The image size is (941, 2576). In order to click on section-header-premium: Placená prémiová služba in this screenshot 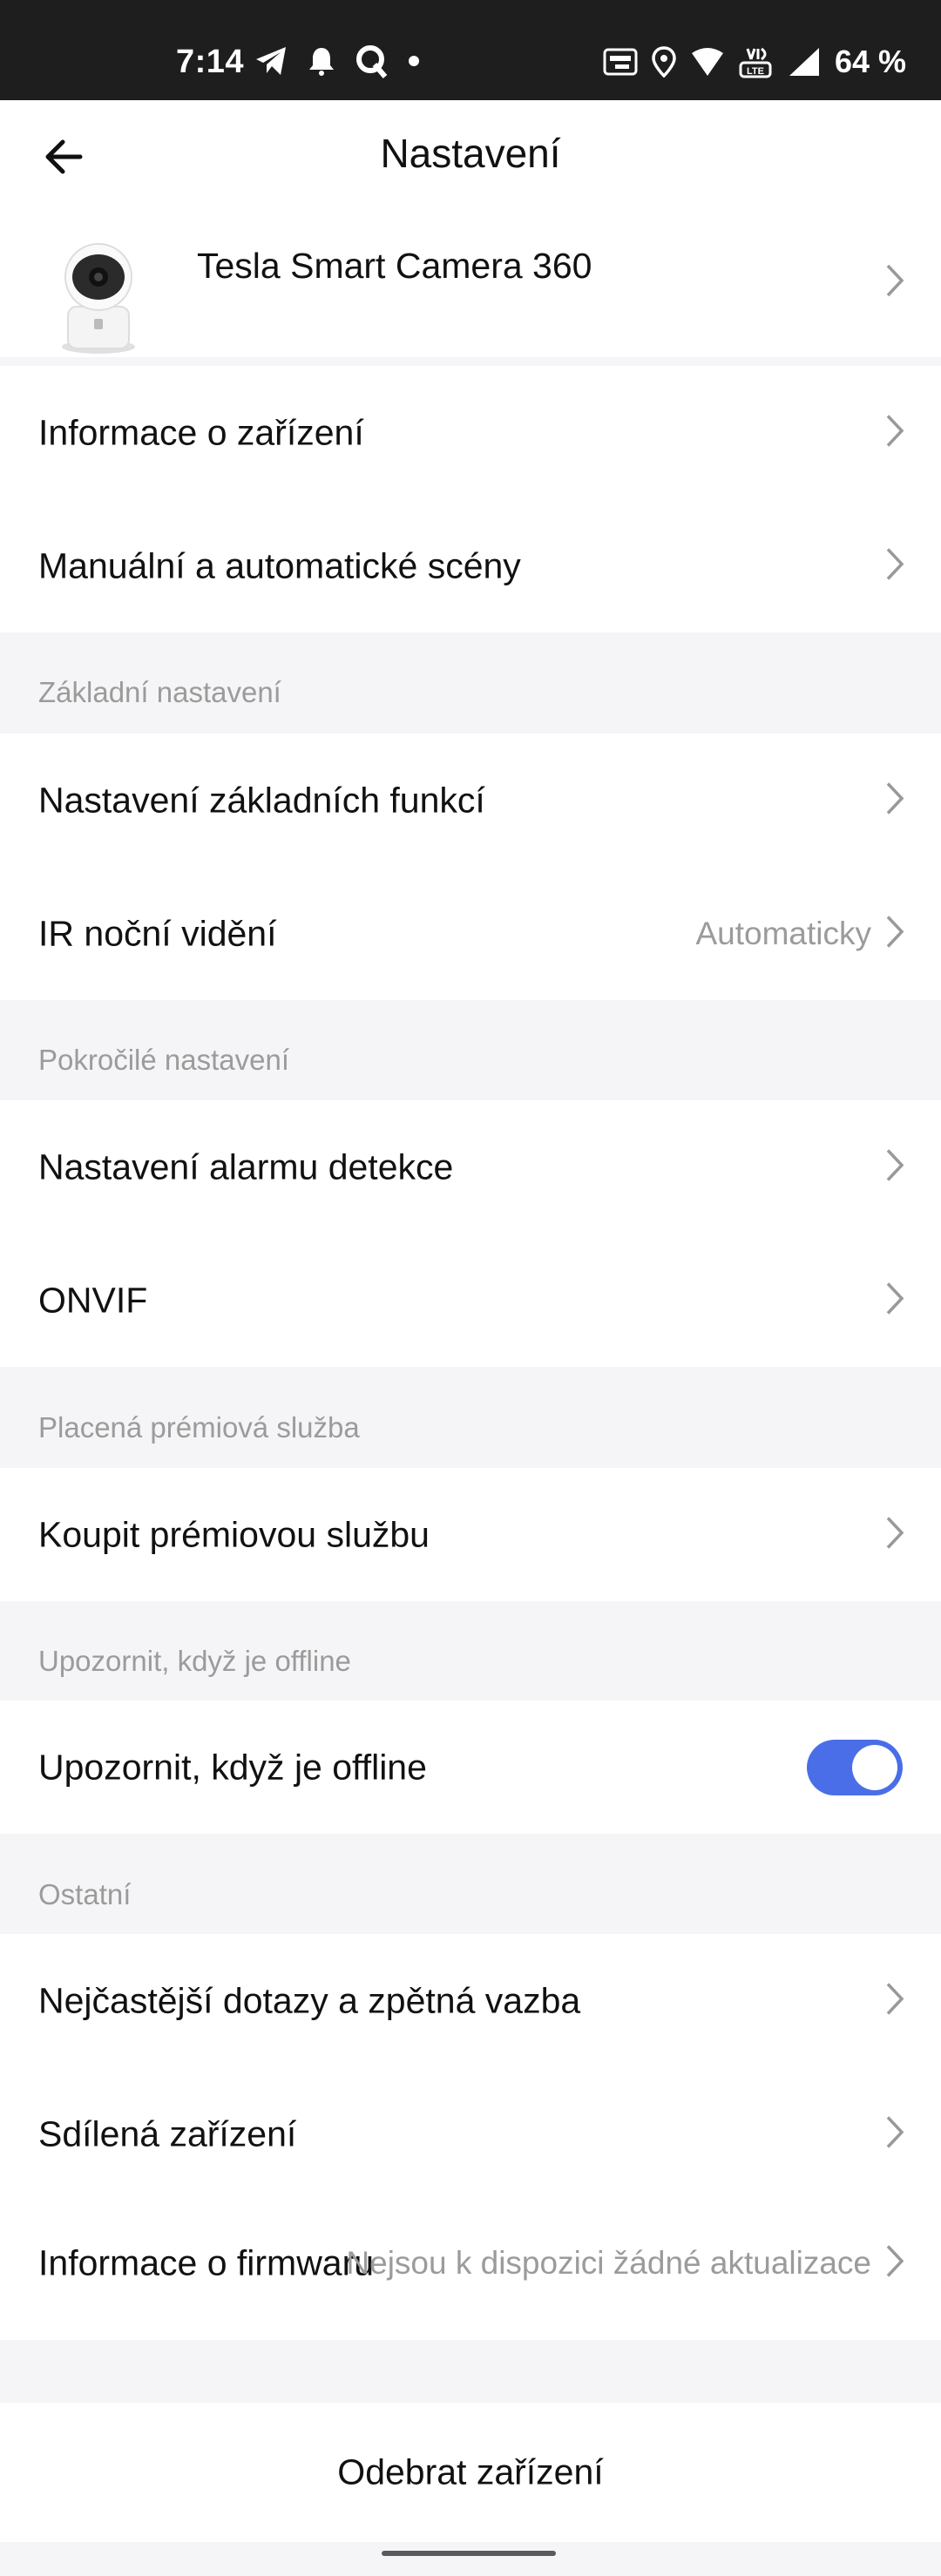, I will do `click(199, 1427)`.